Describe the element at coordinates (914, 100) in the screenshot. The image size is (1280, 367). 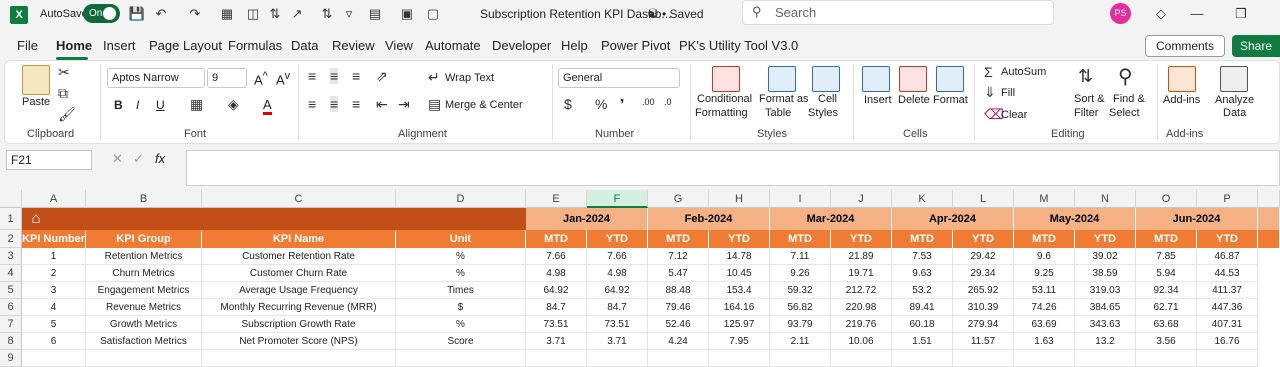
I see `delete-cells-label: Delete` at that location.